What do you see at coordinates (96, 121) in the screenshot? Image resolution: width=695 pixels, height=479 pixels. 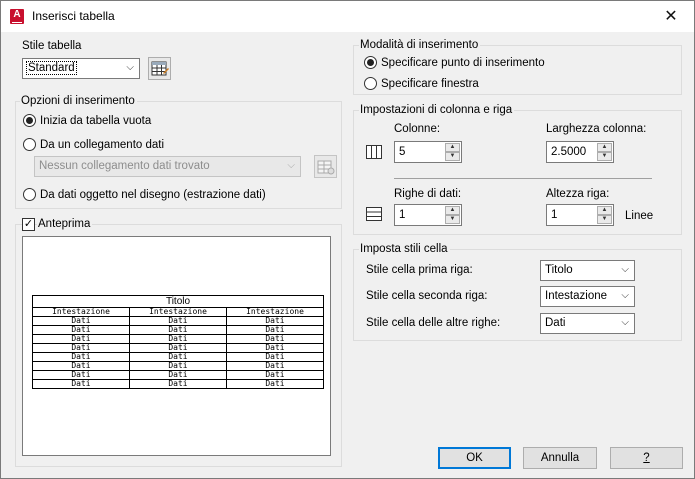 I see `empty-table-label: Inizia da tabella vuota` at bounding box center [96, 121].